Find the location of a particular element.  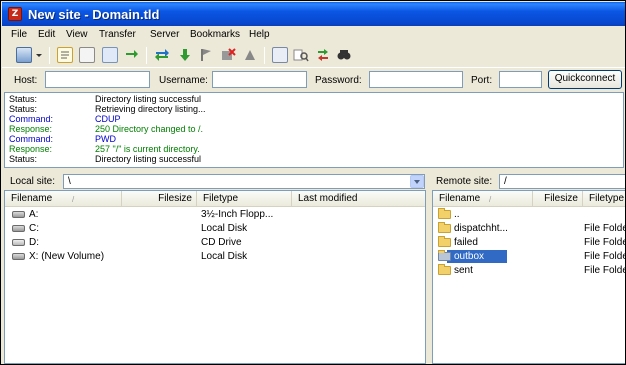

remote-row-selected: outbox File Folde is located at coordinates (529, 256).